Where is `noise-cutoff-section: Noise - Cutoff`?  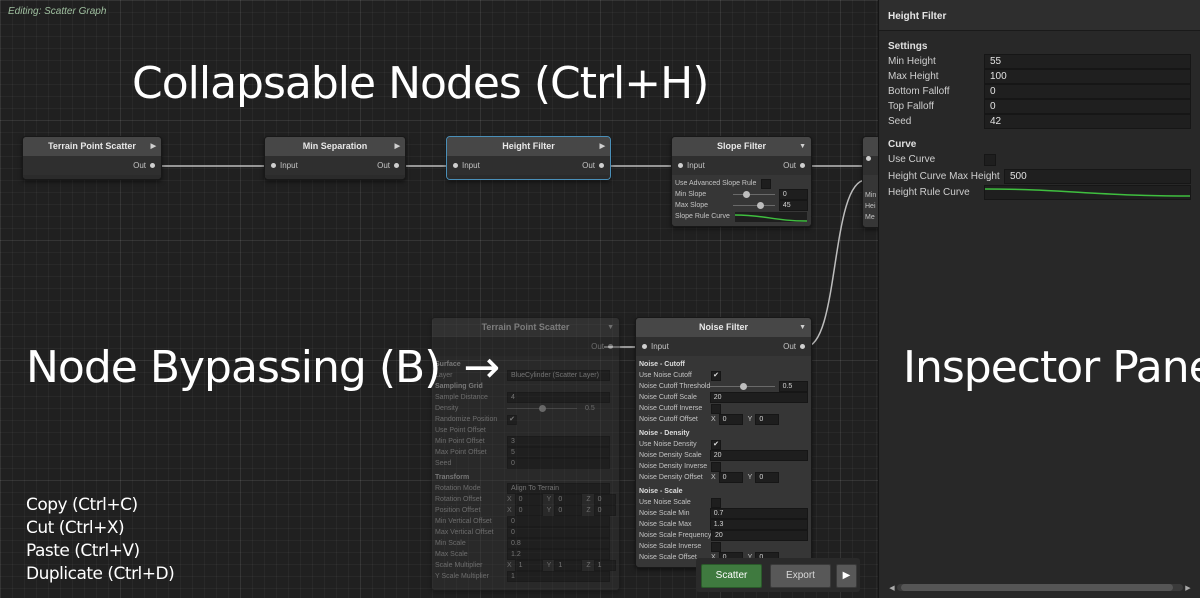 noise-cutoff-section: Noise - Cutoff is located at coordinates (662, 364).